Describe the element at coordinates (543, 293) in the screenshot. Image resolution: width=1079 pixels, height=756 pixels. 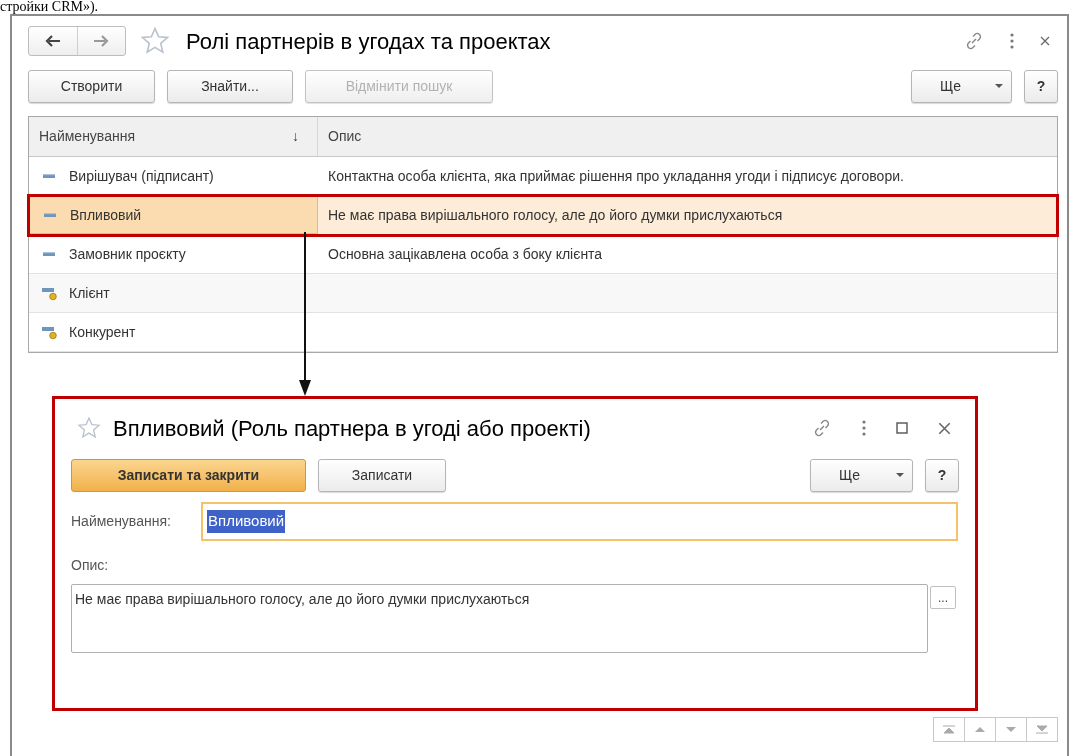
I see `table-row: Клієнт` at that location.